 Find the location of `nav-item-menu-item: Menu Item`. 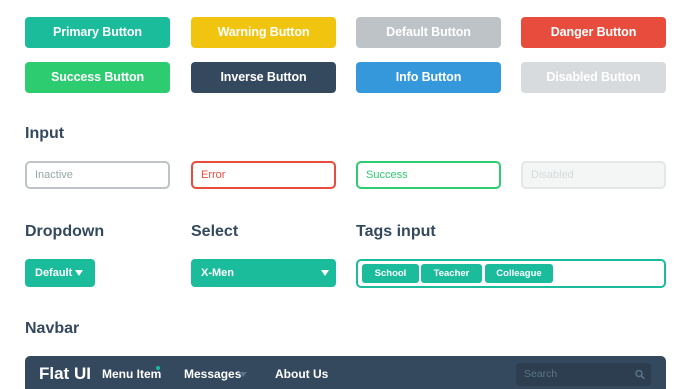

nav-item-menu-item: Menu Item is located at coordinates (132, 373).